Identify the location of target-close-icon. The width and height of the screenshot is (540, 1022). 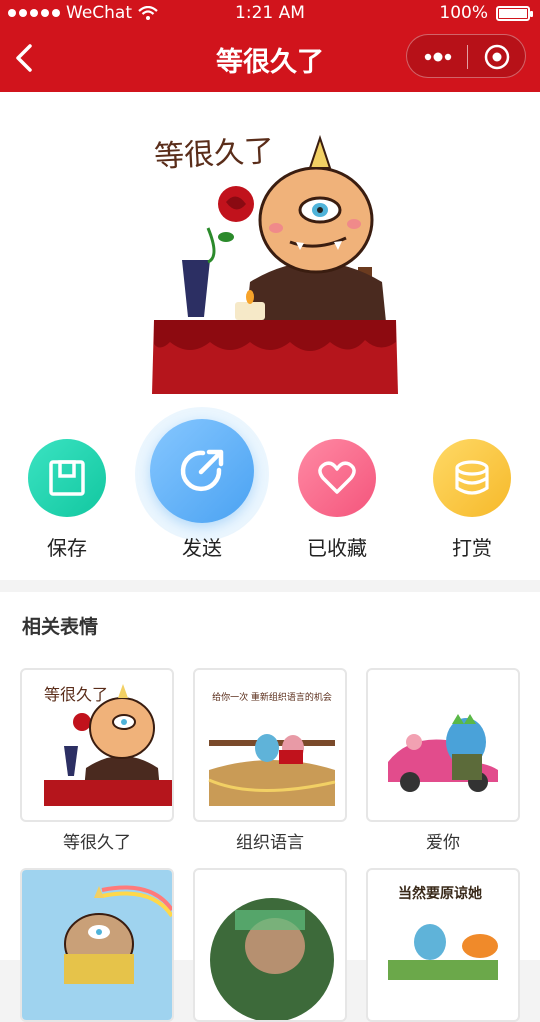
(497, 57).